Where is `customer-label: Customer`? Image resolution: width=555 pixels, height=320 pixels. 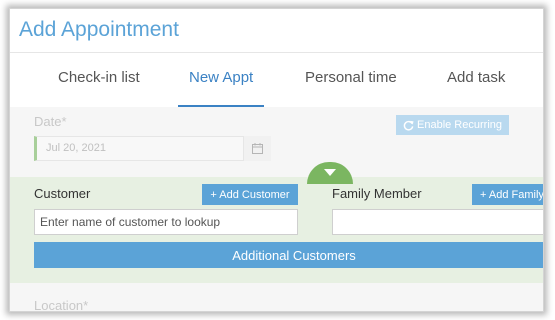
customer-label: Customer is located at coordinates (62, 193).